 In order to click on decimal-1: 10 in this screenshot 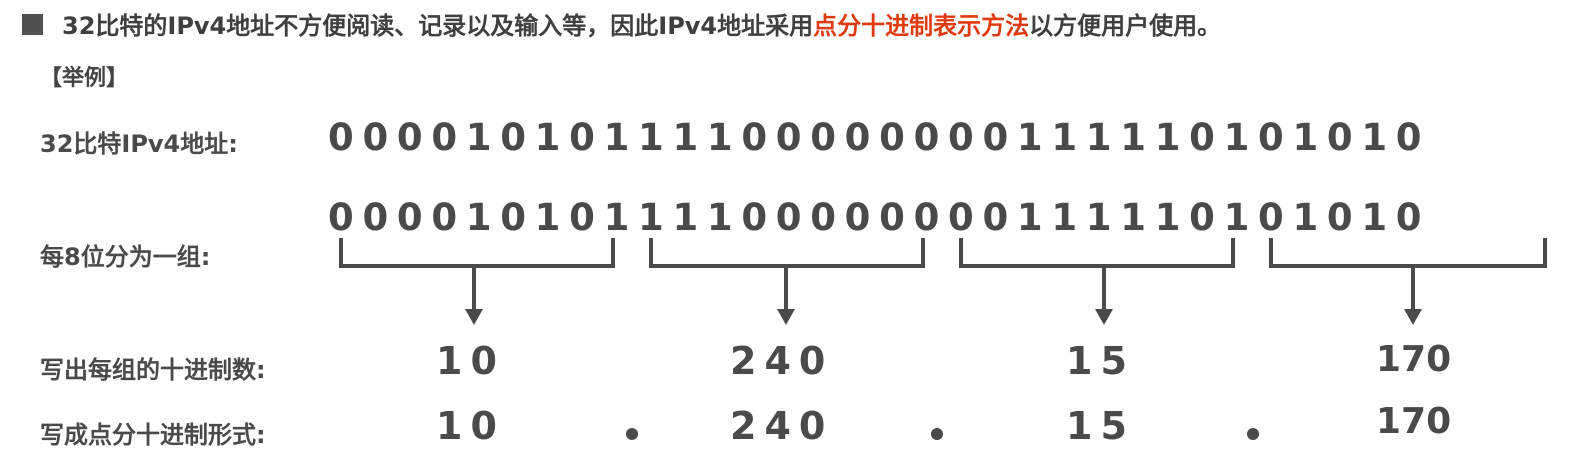, I will do `click(470, 361)`.